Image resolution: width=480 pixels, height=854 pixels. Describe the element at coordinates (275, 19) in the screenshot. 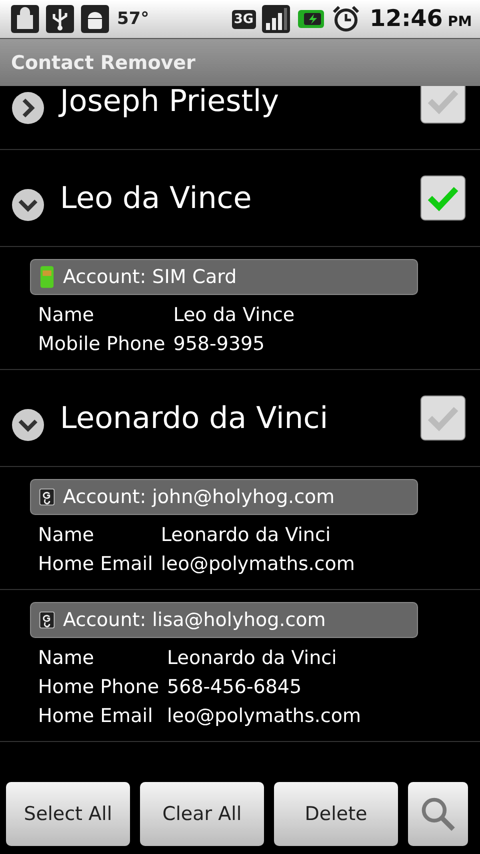

I see `signal-icon` at that location.